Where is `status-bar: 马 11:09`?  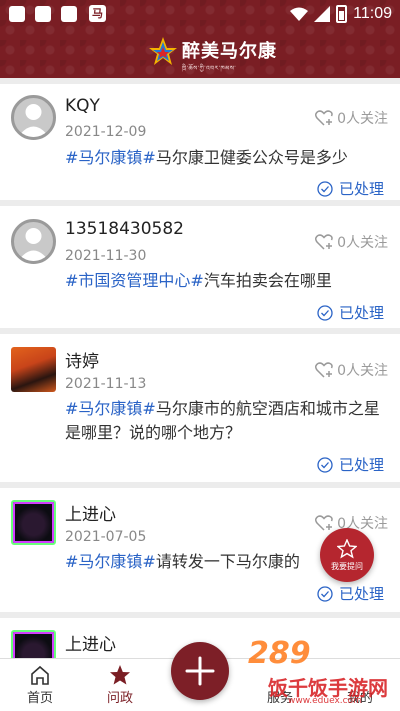
status-bar: 马 11:09 is located at coordinates (200, 14).